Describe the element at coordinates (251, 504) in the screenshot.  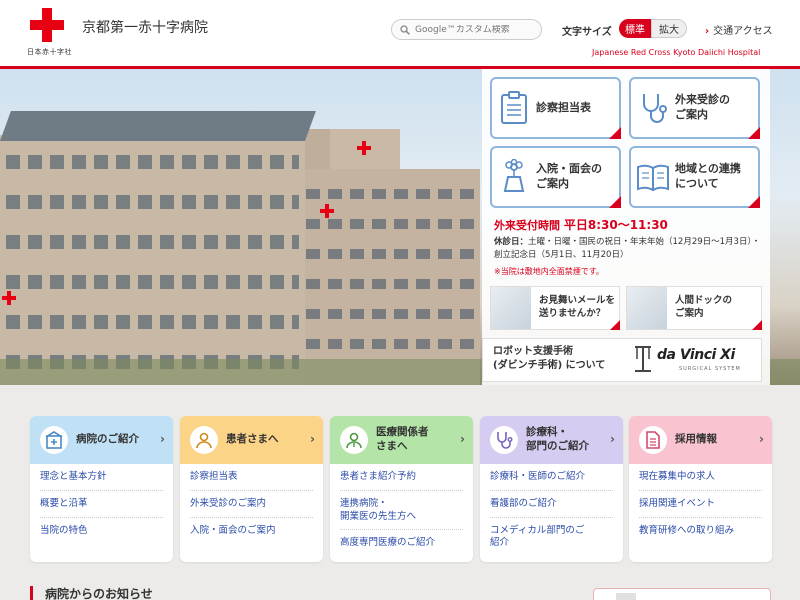
I see `card-link: 外来受診のご案内` at that location.